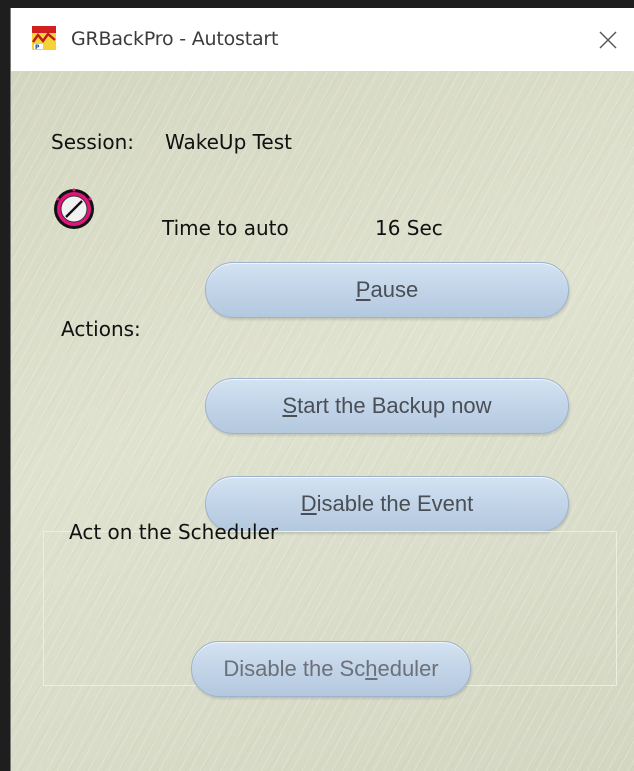  What do you see at coordinates (44, 38) in the screenshot?
I see `app-icon: P` at bounding box center [44, 38].